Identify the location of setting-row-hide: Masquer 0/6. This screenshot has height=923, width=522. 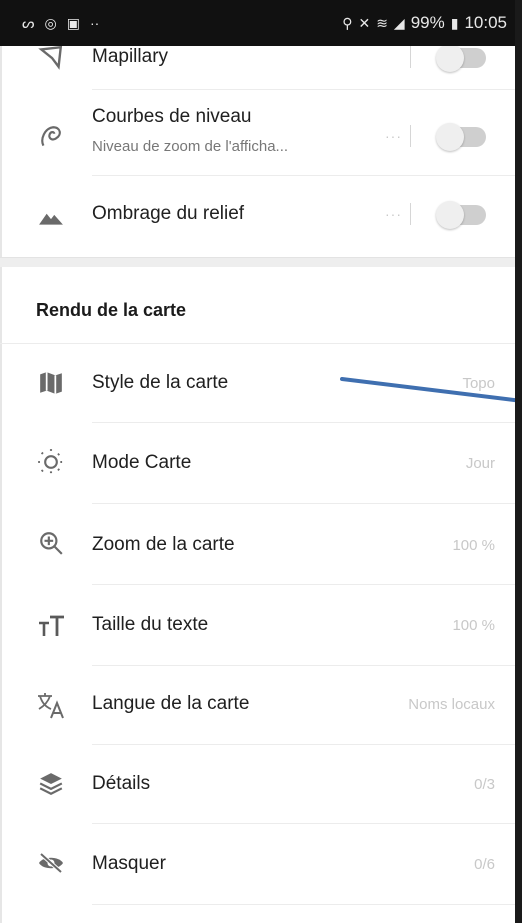
(257, 864).